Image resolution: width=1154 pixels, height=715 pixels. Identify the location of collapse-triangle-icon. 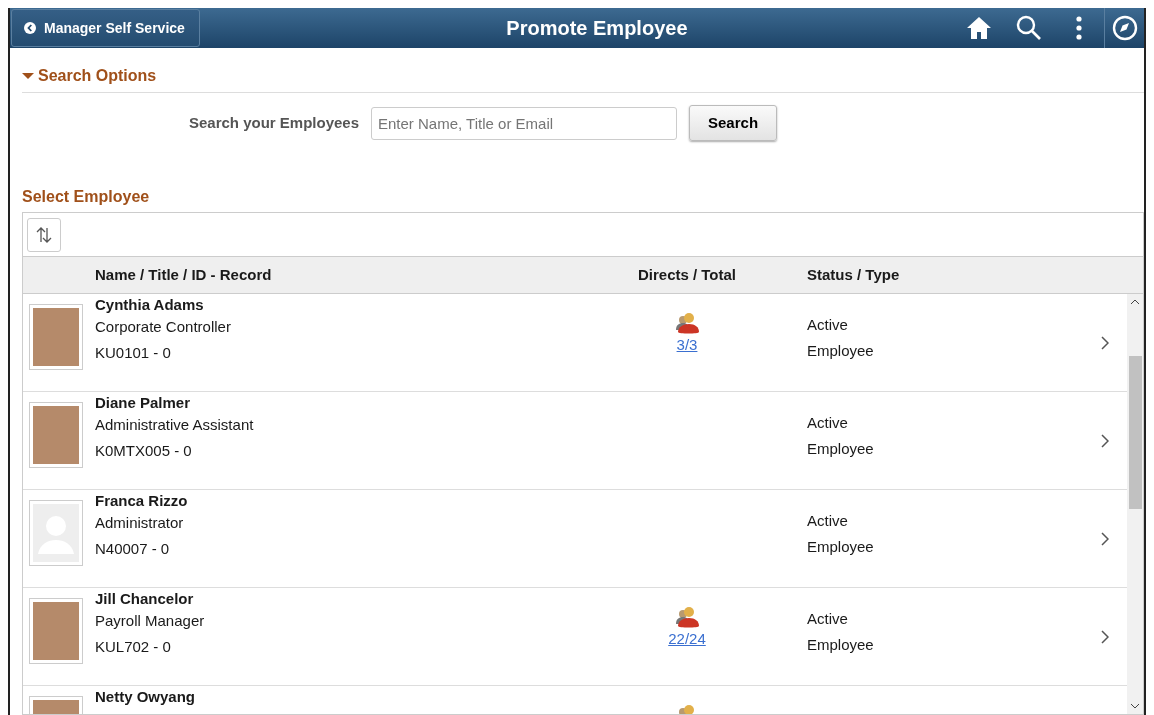
(28, 76).